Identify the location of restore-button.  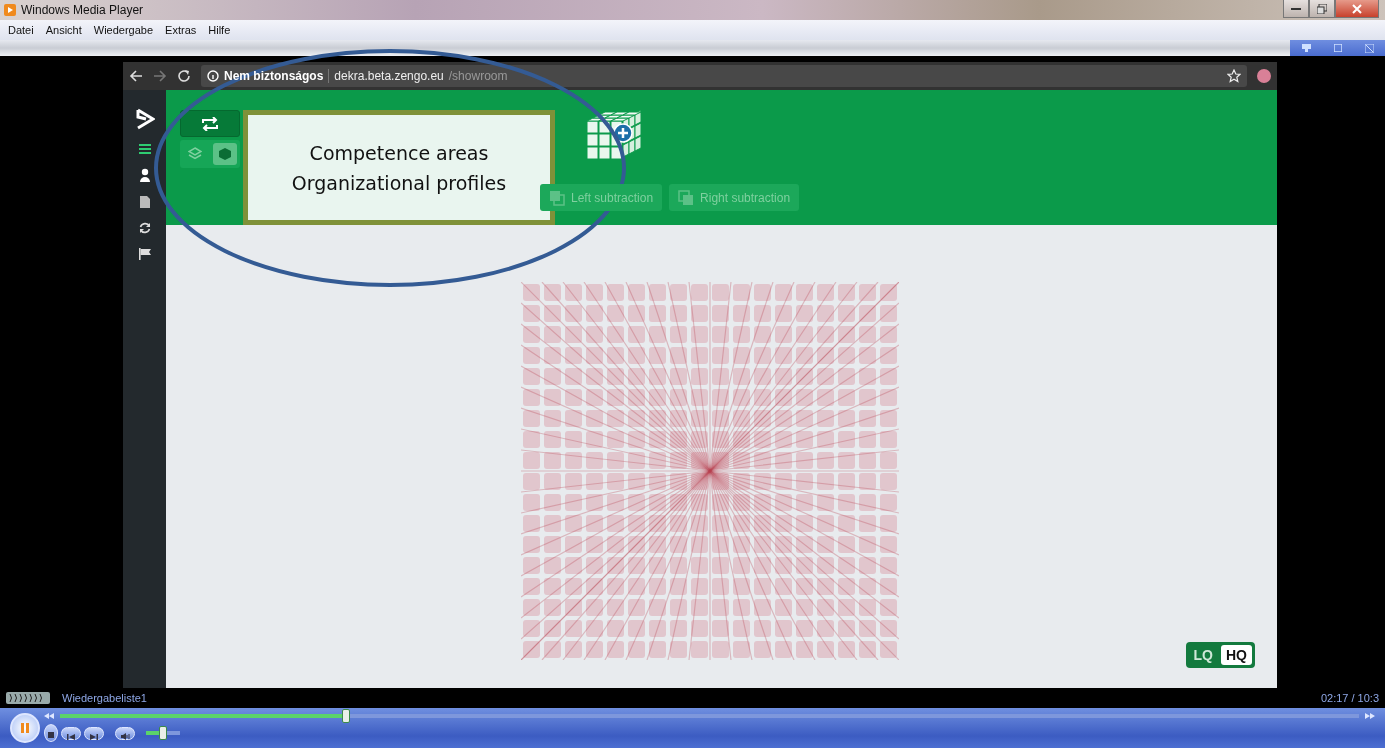
(1322, 9).